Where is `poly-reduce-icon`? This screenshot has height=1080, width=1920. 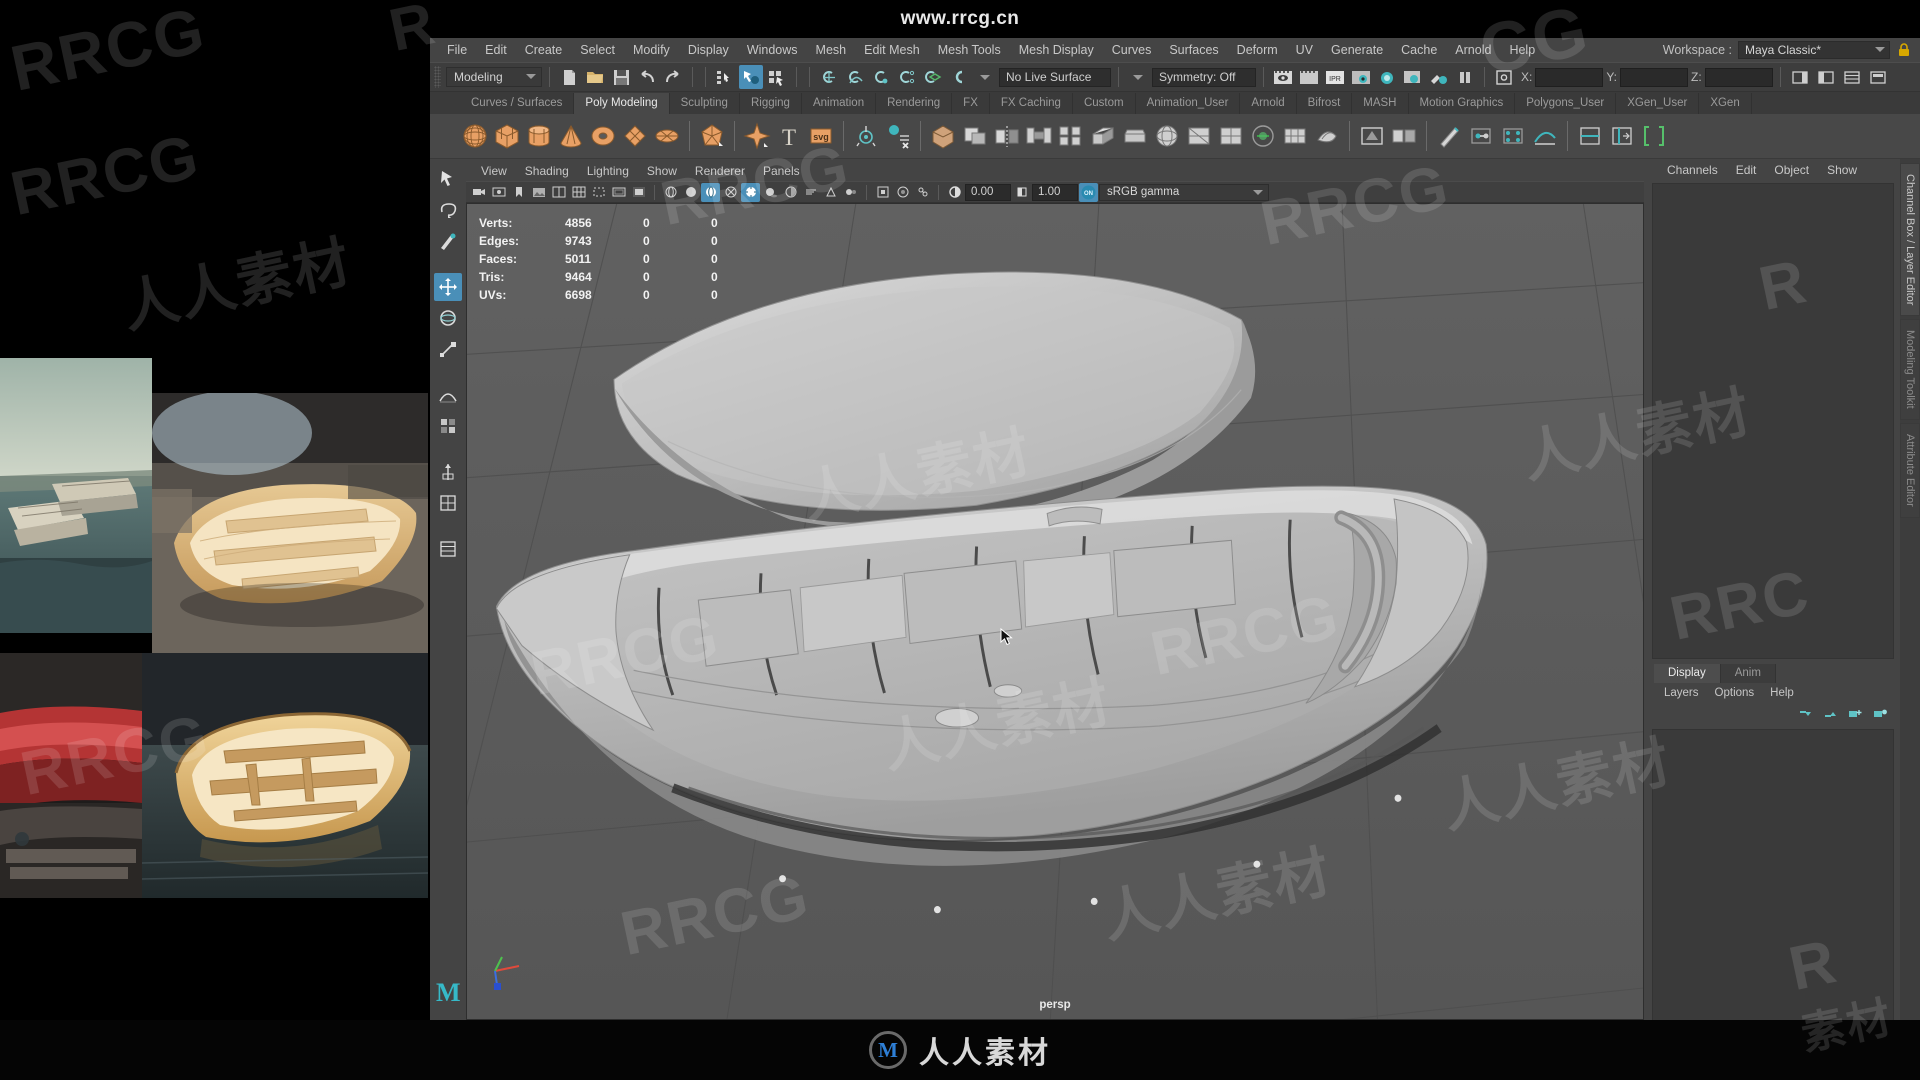
poly-reduce-icon is located at coordinates (1263, 136).